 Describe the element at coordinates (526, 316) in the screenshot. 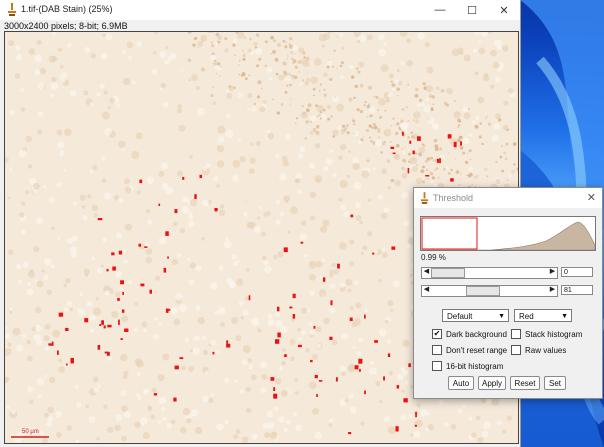

I see `display-mode-value: Red` at that location.